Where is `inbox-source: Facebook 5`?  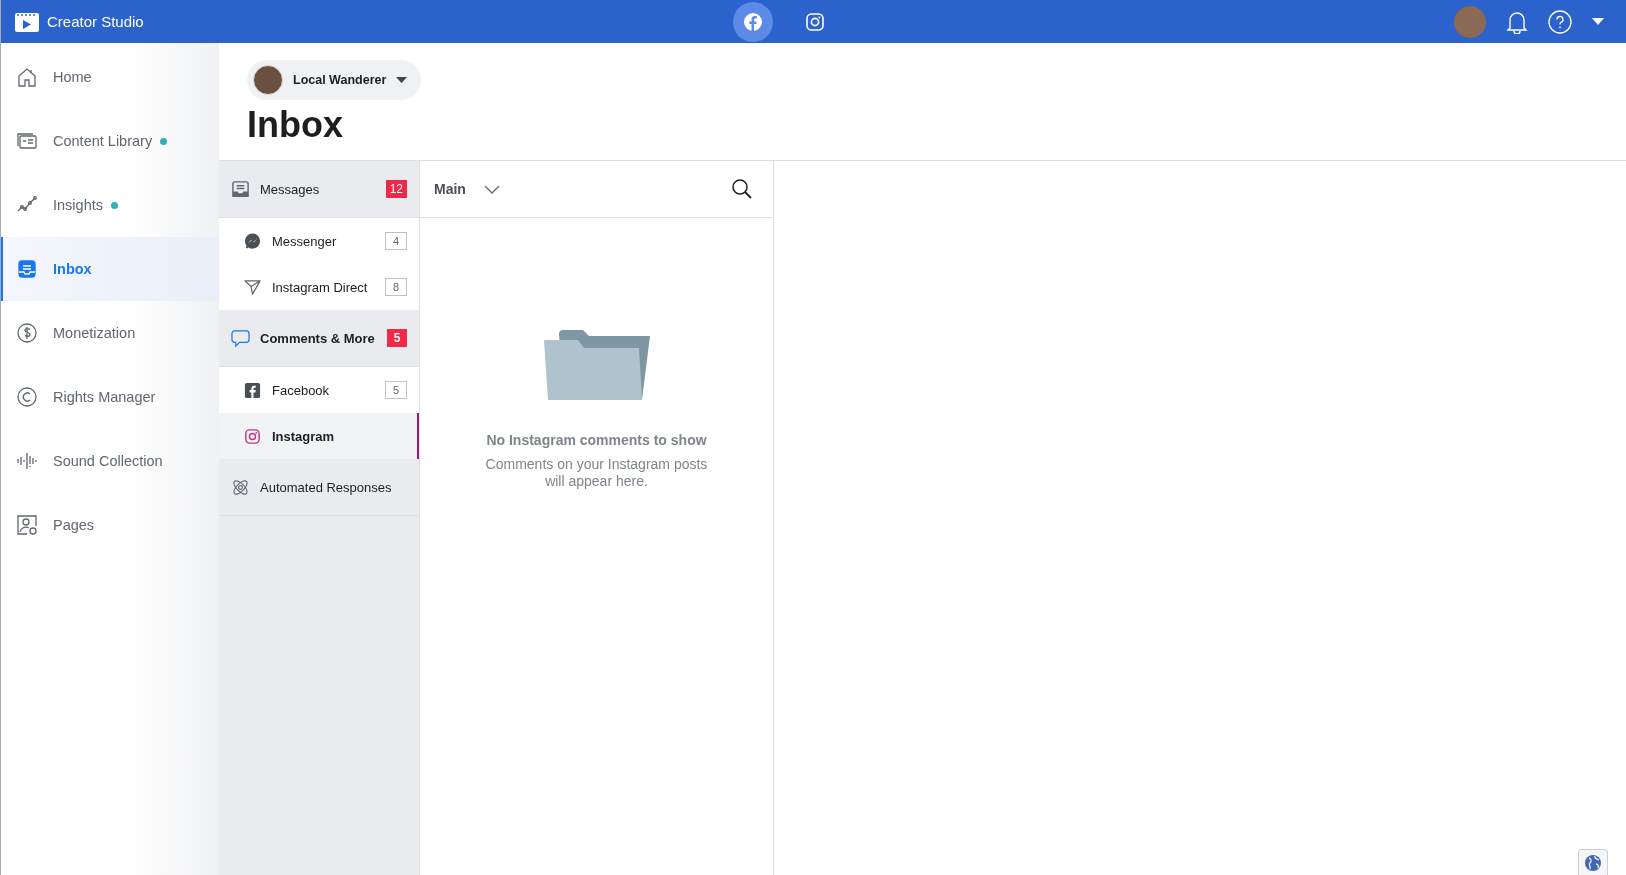
inbox-source: Facebook 5 is located at coordinates (319, 390).